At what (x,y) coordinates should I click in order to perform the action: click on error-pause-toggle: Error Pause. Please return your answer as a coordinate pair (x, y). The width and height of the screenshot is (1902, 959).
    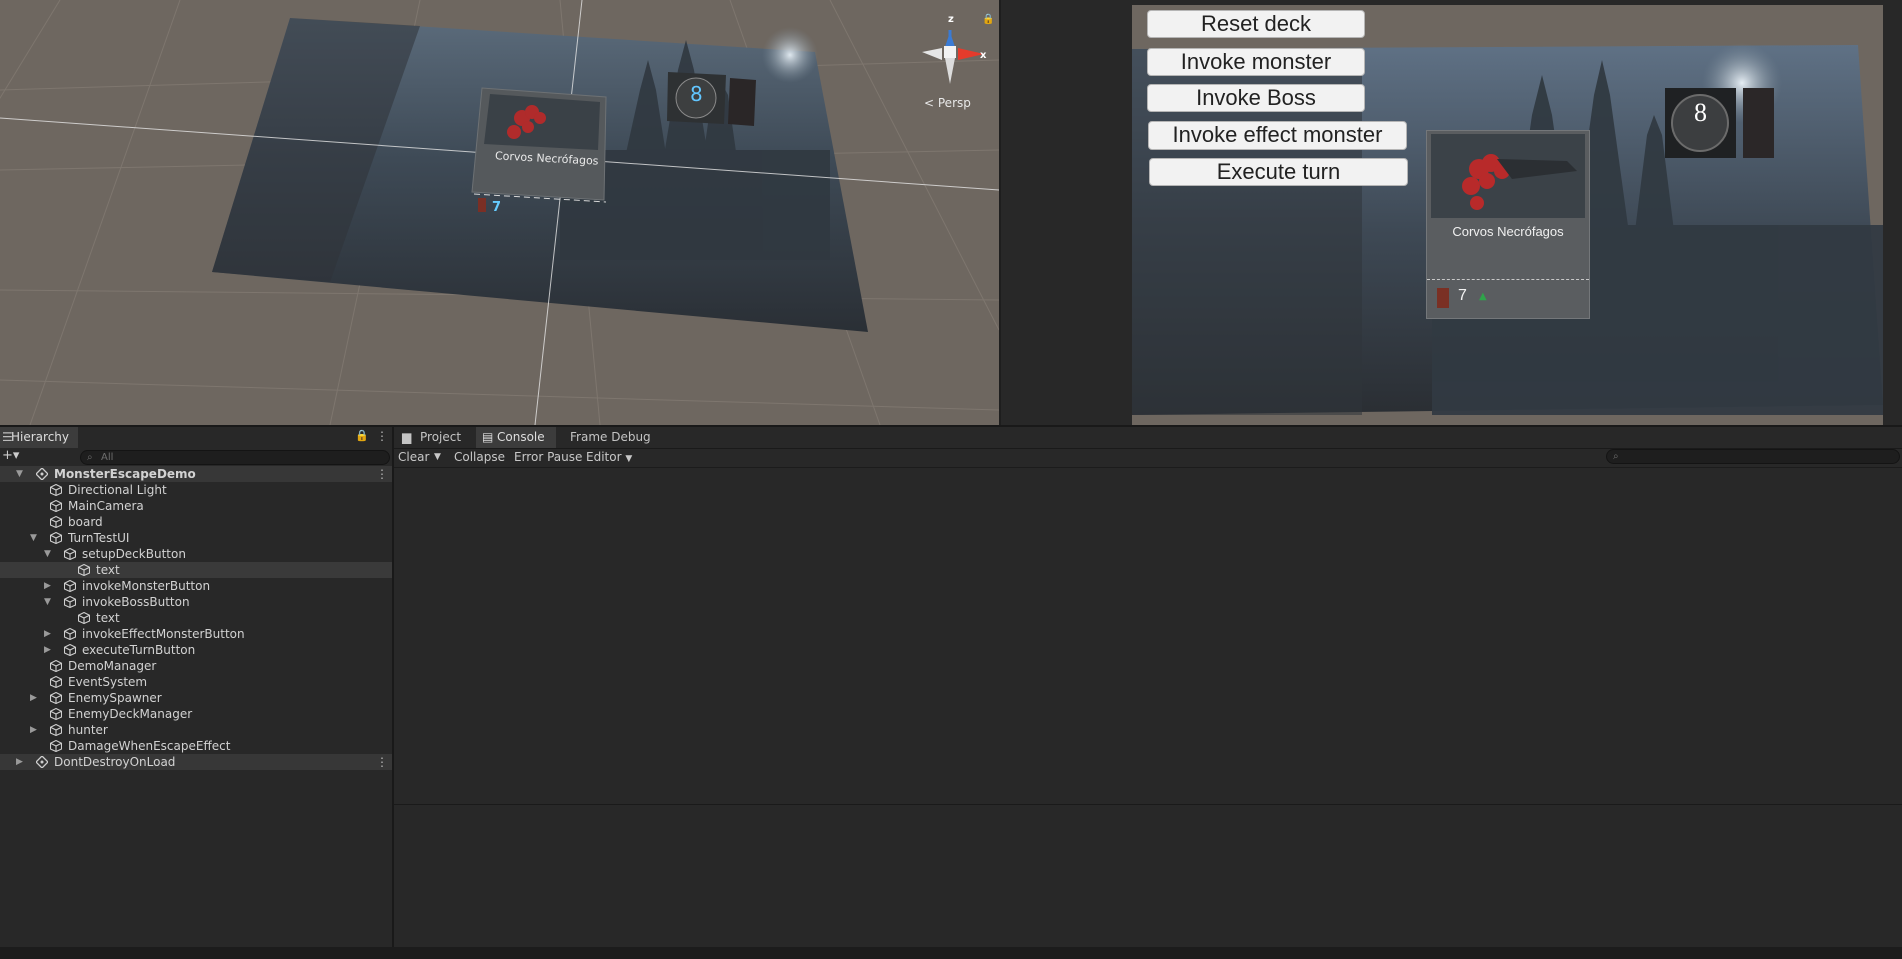
    Looking at the image, I should click on (548, 457).